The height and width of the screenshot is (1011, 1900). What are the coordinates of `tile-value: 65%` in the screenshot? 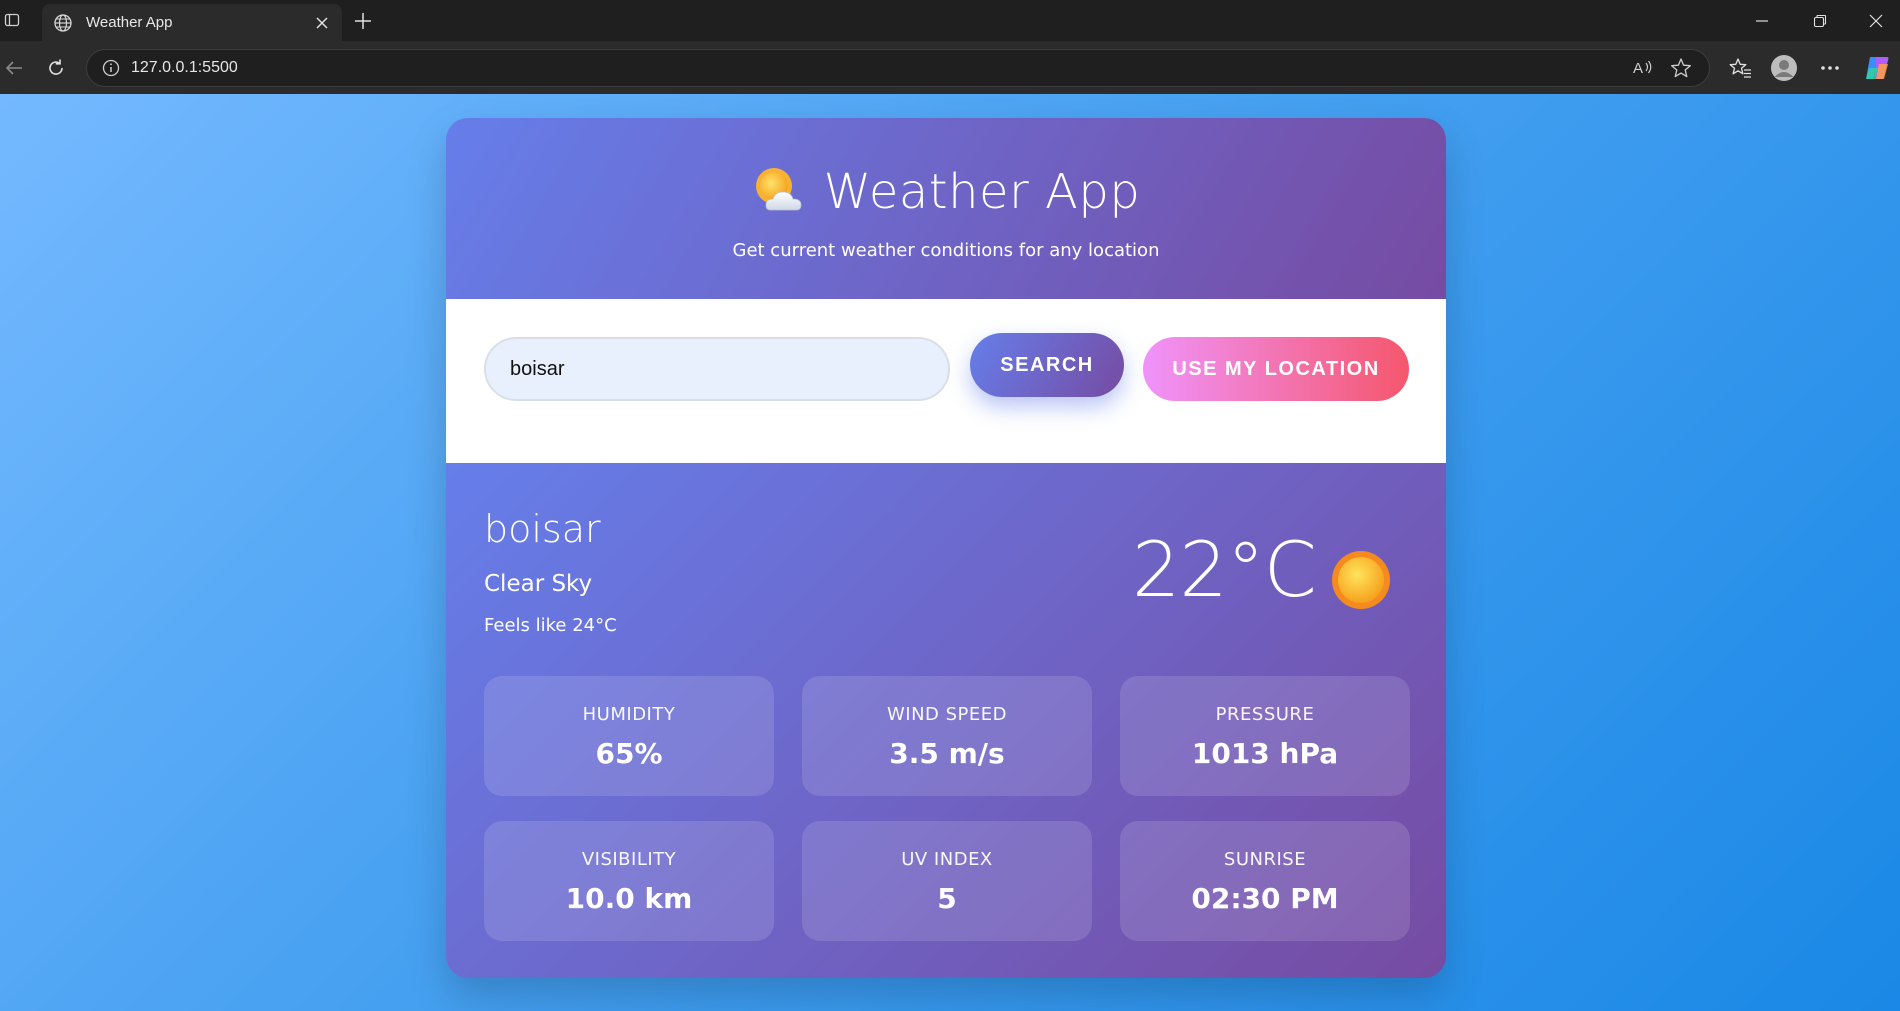 It's located at (629, 753).